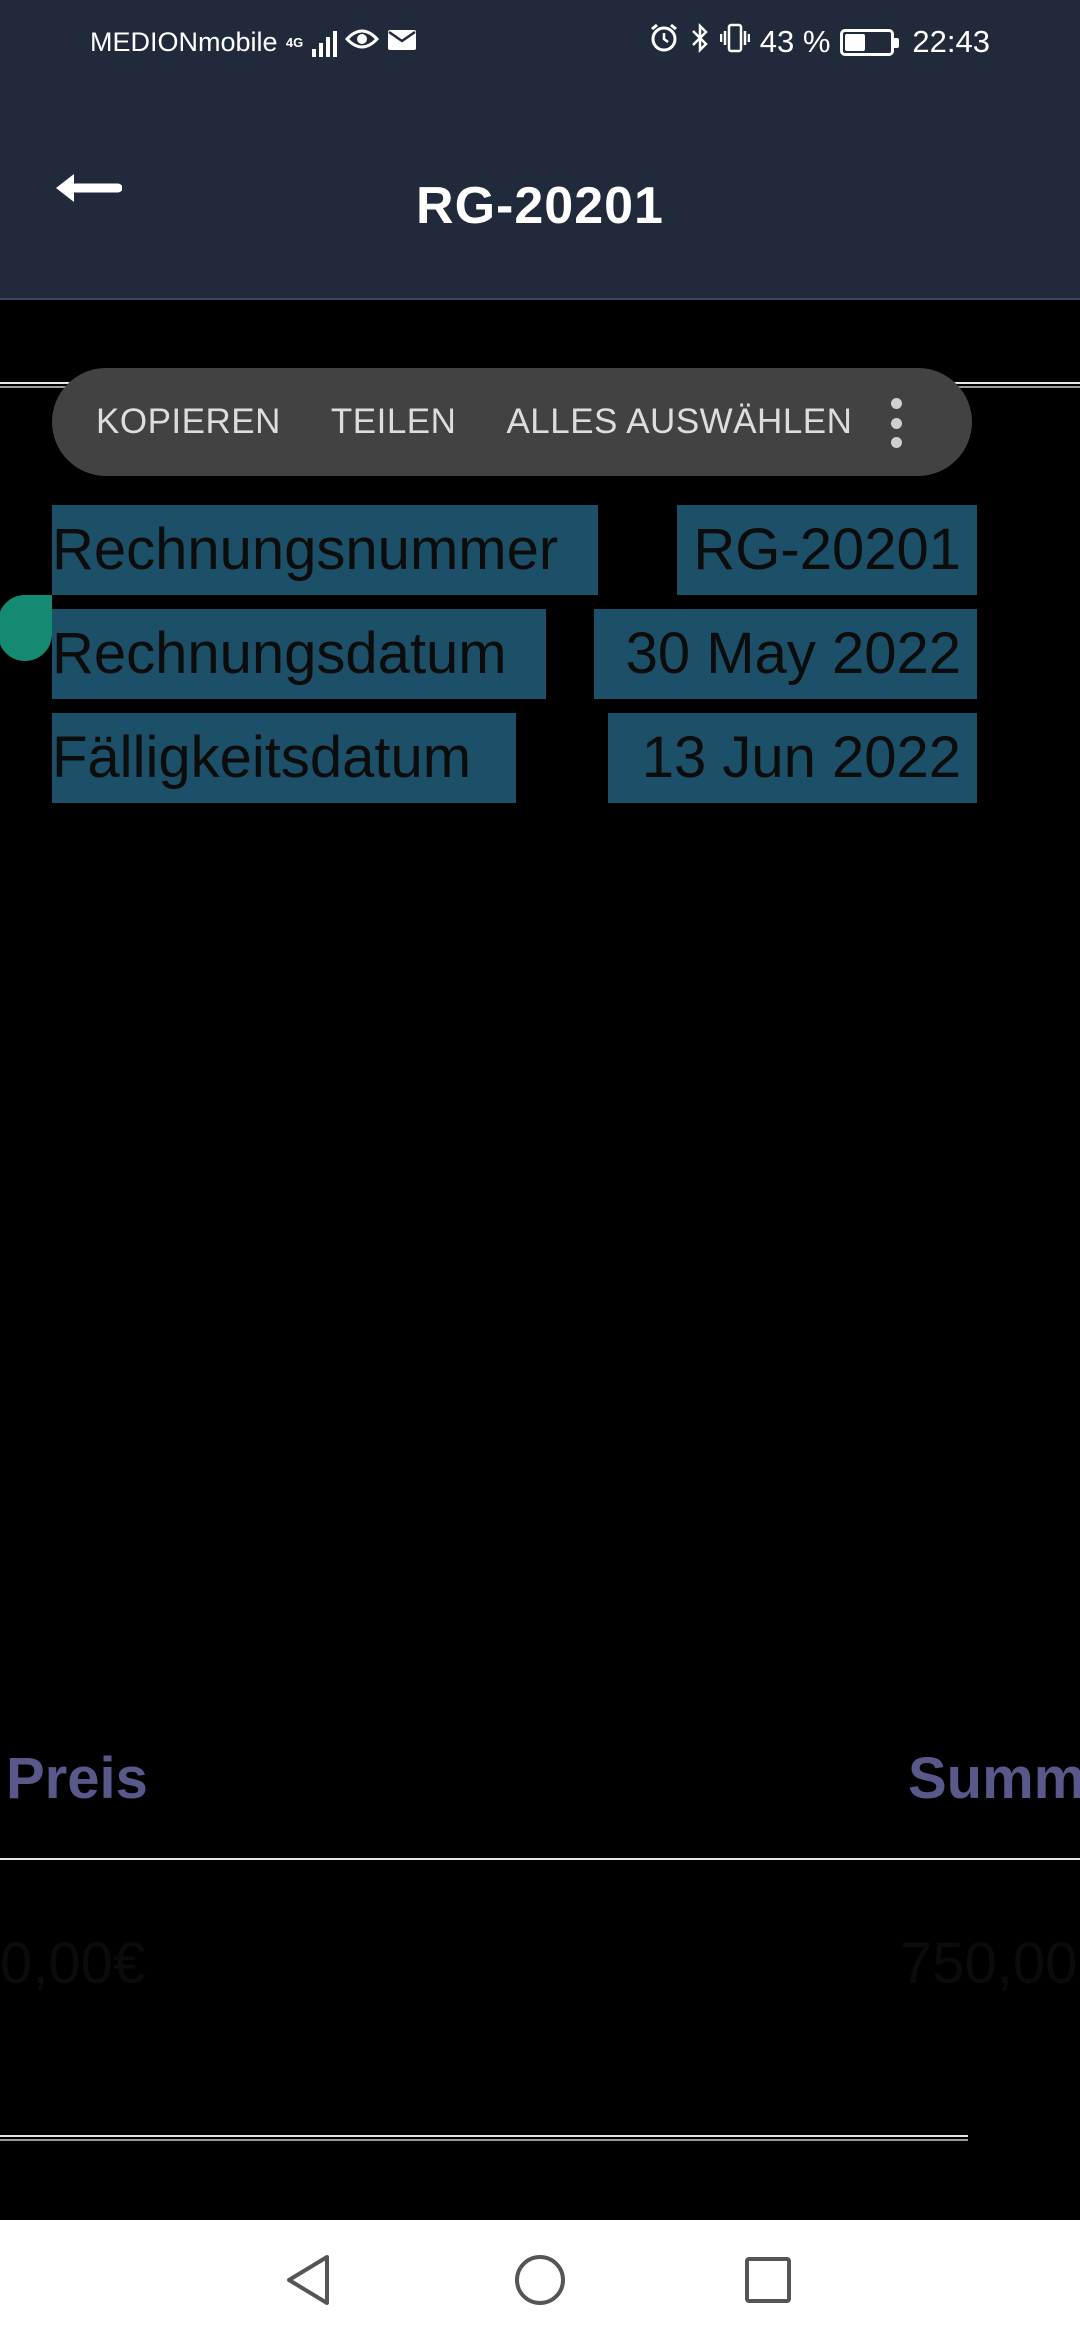 The width and height of the screenshot is (1080, 2340). Describe the element at coordinates (700, 42) in the screenshot. I see `bluetooth-icon` at that location.